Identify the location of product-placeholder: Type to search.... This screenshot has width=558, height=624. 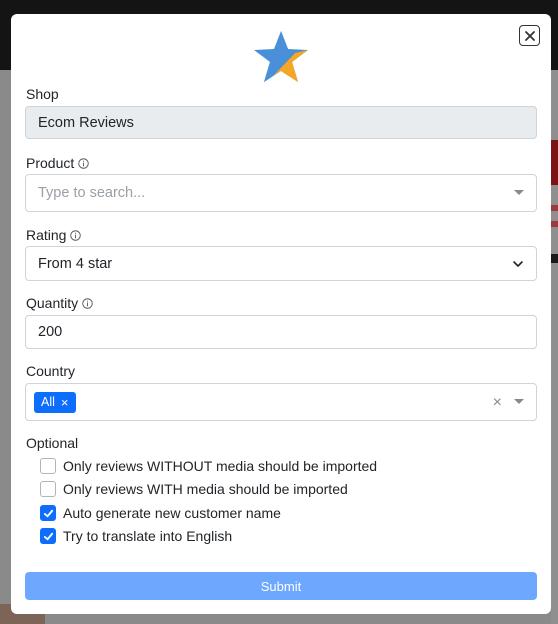
(92, 193).